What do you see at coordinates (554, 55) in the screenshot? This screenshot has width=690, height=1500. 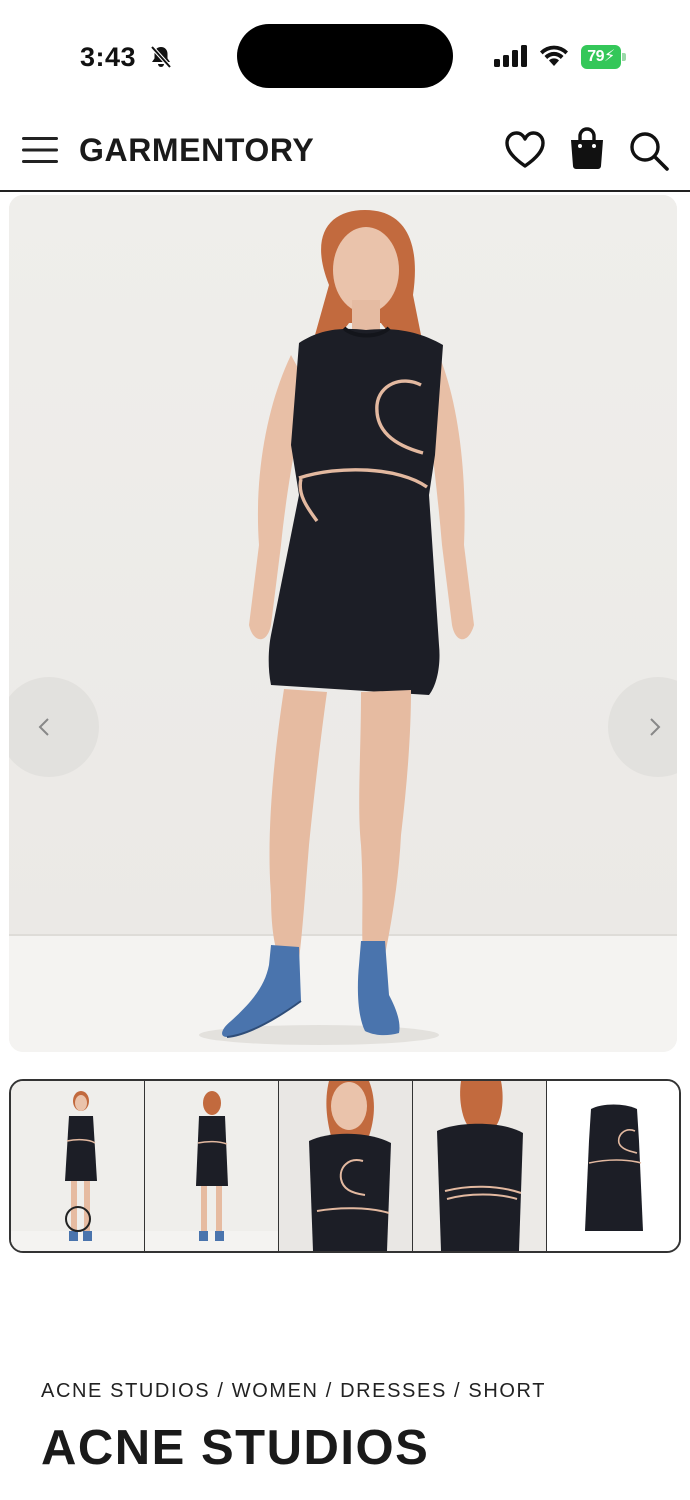 I see `wifi-icon` at bounding box center [554, 55].